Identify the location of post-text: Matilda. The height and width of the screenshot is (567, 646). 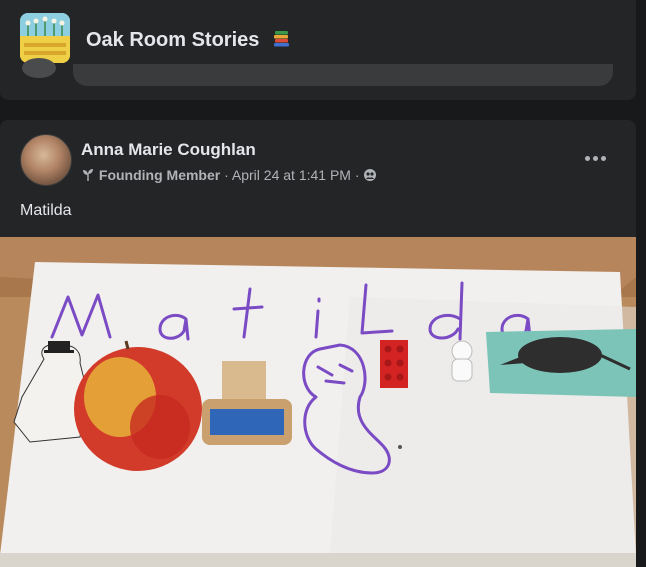
(46, 210).